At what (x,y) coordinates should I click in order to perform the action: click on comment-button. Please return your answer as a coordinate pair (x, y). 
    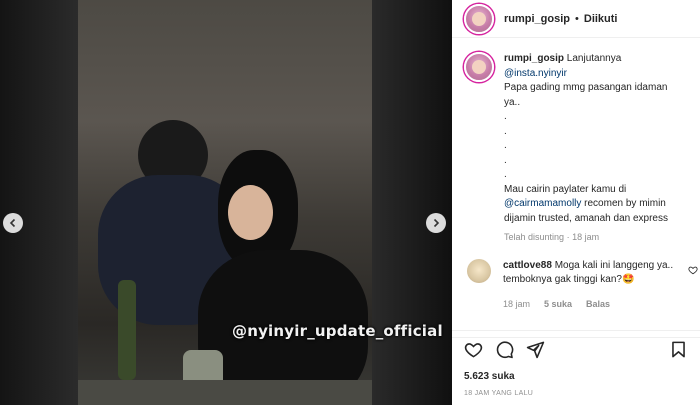
    Looking at the image, I should click on (504, 349).